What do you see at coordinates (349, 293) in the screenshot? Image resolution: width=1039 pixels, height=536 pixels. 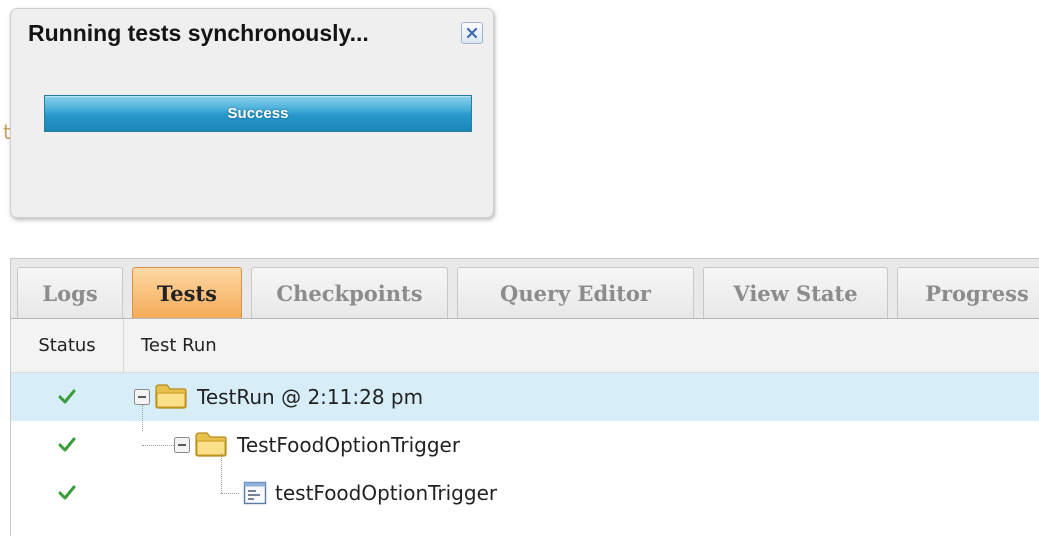 I see `tab-checkpoints: Checkpoints` at bounding box center [349, 293].